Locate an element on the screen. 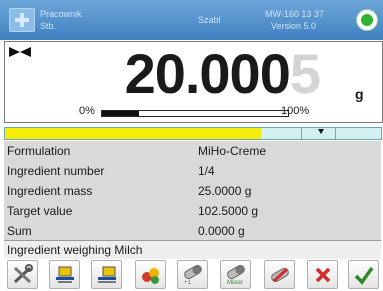 This screenshot has width=383, height=291. capsule-next-sub: +1 is located at coordinates (187, 283).